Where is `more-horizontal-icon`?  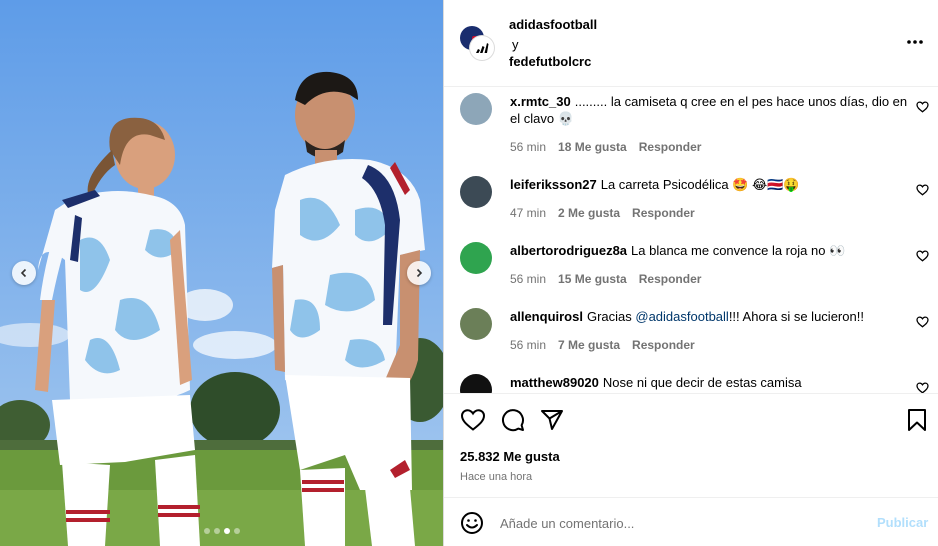 more-horizontal-icon is located at coordinates (915, 42).